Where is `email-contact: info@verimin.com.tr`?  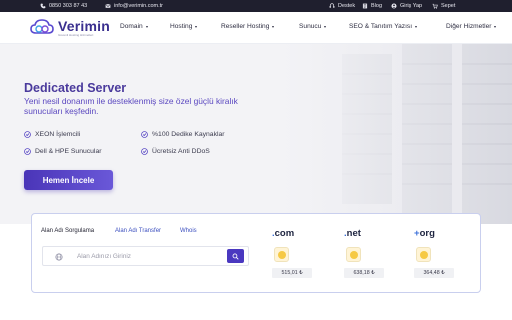 email-contact: info@verimin.com.tr is located at coordinates (134, 6).